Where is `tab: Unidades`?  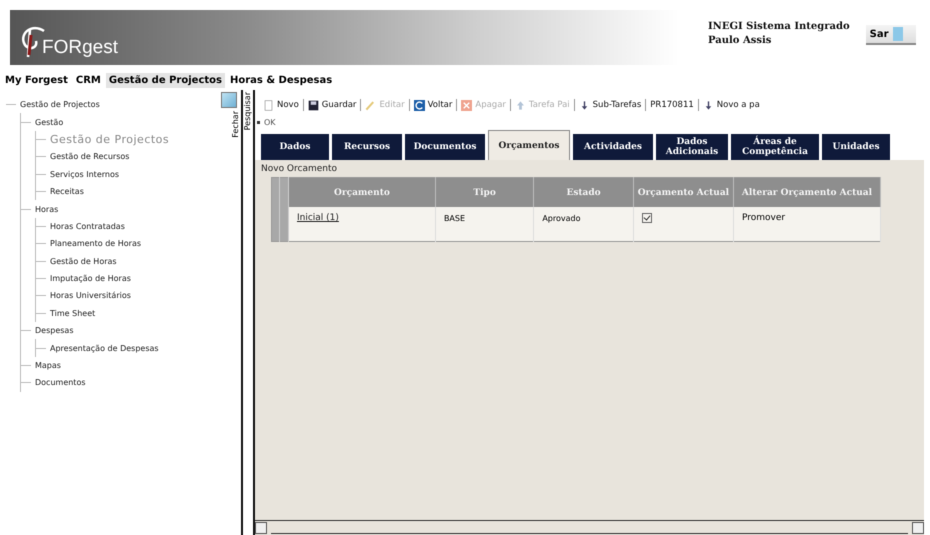 tab: Unidades is located at coordinates (856, 147).